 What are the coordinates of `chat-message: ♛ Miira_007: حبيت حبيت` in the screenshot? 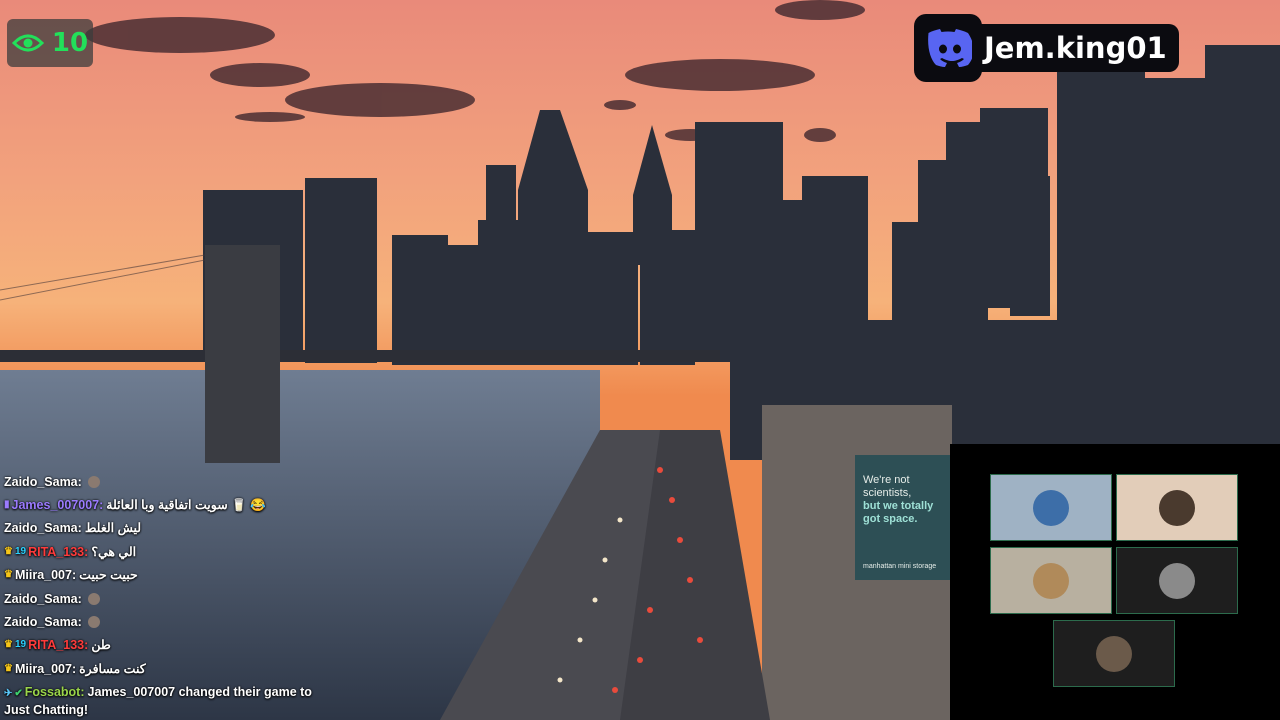 It's located at (169, 575).